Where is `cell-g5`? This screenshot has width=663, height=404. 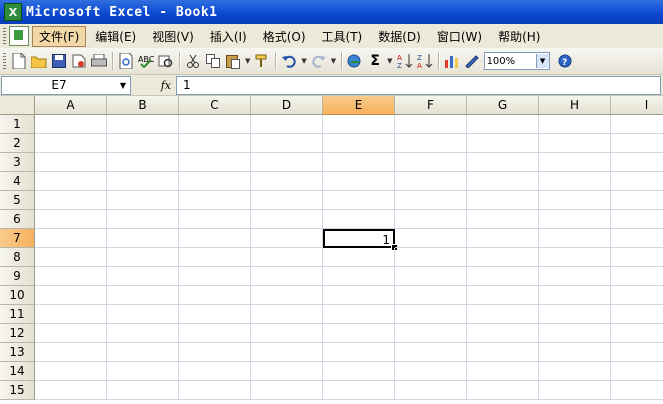 cell-g5 is located at coordinates (503, 200).